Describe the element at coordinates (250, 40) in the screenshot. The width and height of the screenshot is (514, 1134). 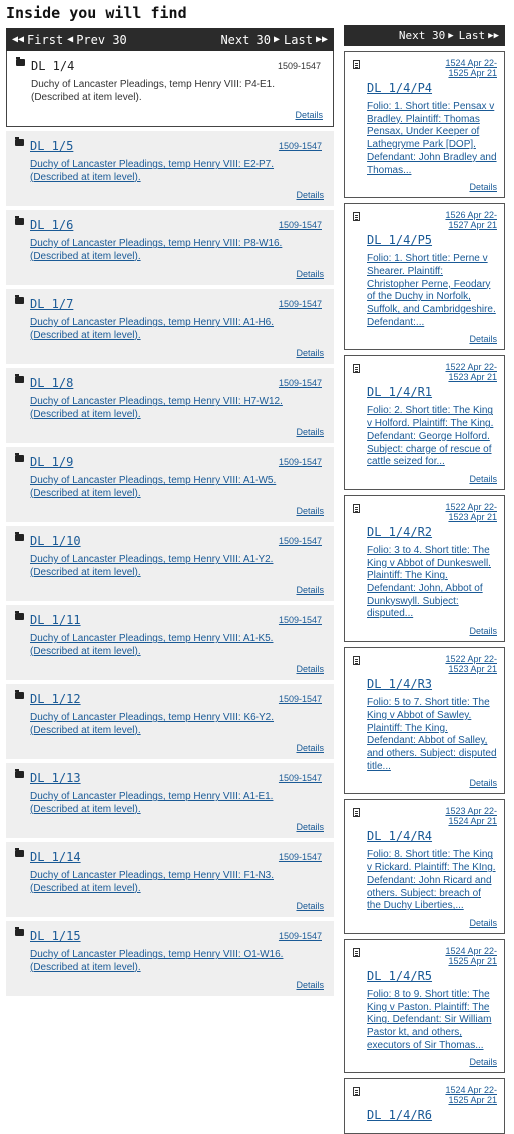
I see `next-page-link: Next 30 ▶` at that location.